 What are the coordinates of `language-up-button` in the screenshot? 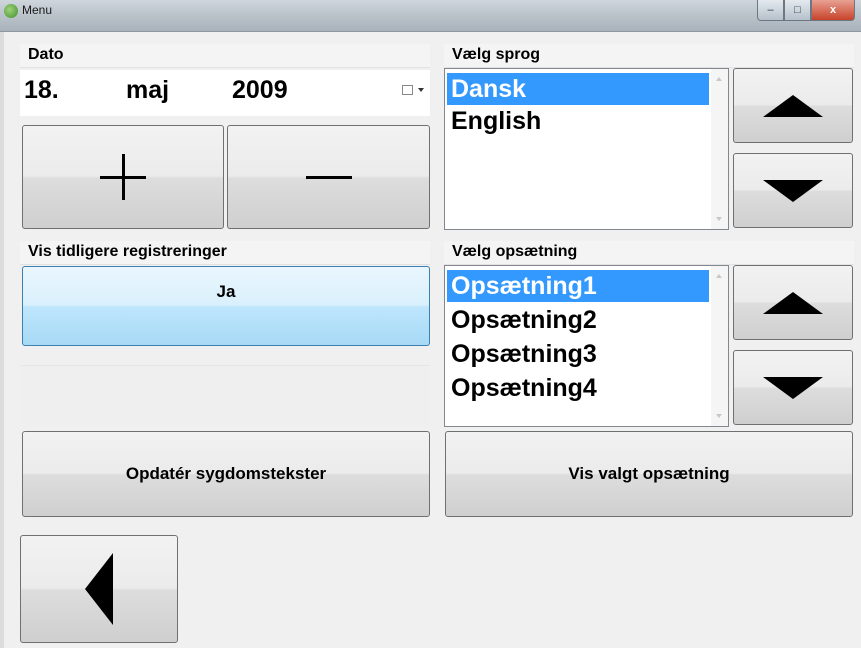 It's located at (793, 105).